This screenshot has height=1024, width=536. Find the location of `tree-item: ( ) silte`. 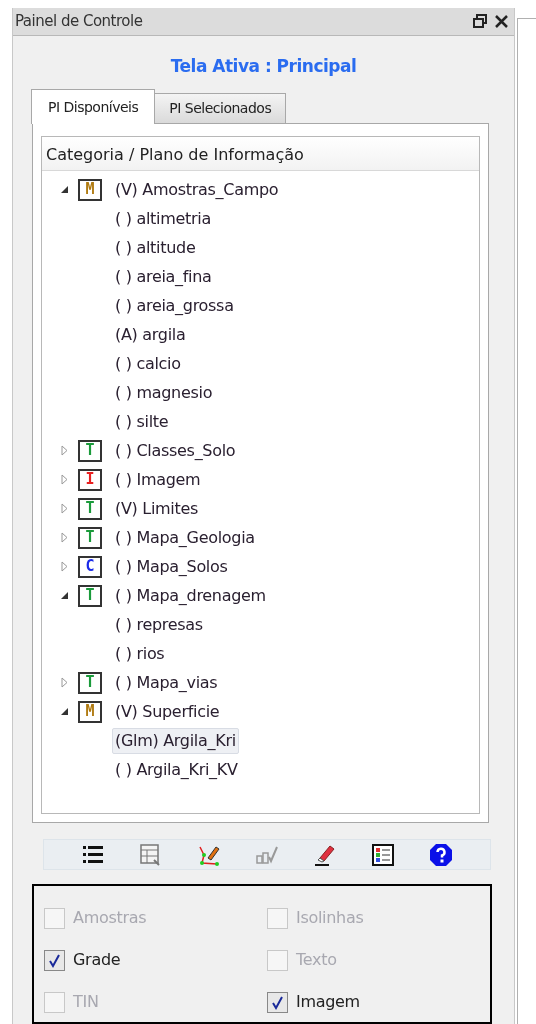

tree-item: ( ) silte is located at coordinates (142, 421).